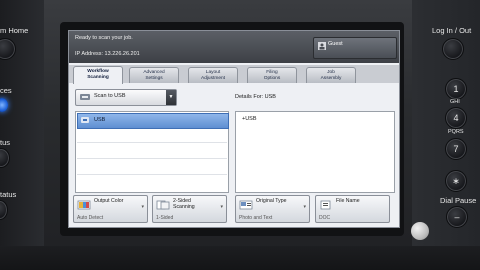 Image resolution: width=480 pixels, height=270 pixels. What do you see at coordinates (352, 209) in the screenshot?
I see `file-name-button: File Name DOC` at bounding box center [352, 209].